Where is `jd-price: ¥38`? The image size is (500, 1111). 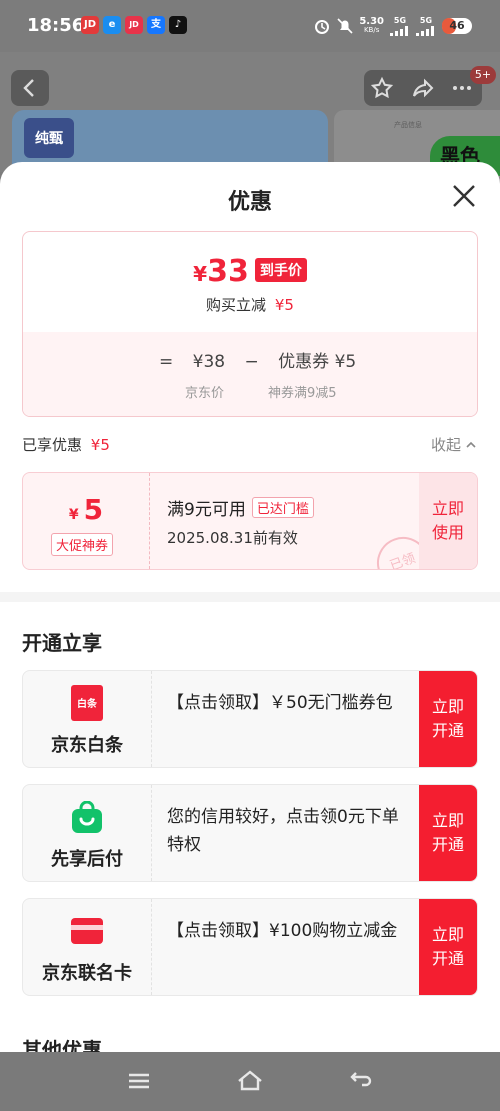 jd-price: ¥38 is located at coordinates (209, 362).